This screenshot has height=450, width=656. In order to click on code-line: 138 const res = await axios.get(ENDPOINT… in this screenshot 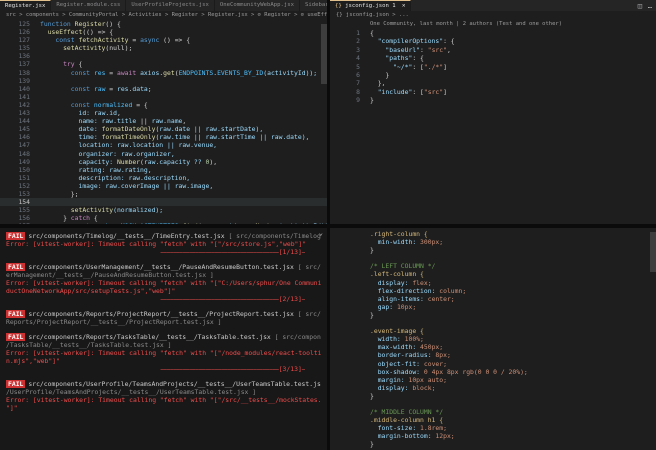, I will do `click(163, 73)`.